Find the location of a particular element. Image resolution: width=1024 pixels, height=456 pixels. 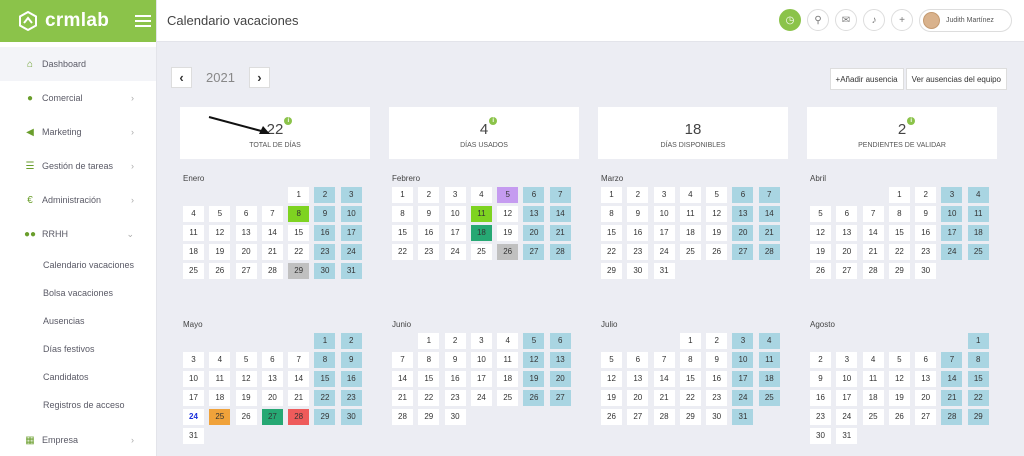

user-menu: Judith Martínez is located at coordinates (965, 20).